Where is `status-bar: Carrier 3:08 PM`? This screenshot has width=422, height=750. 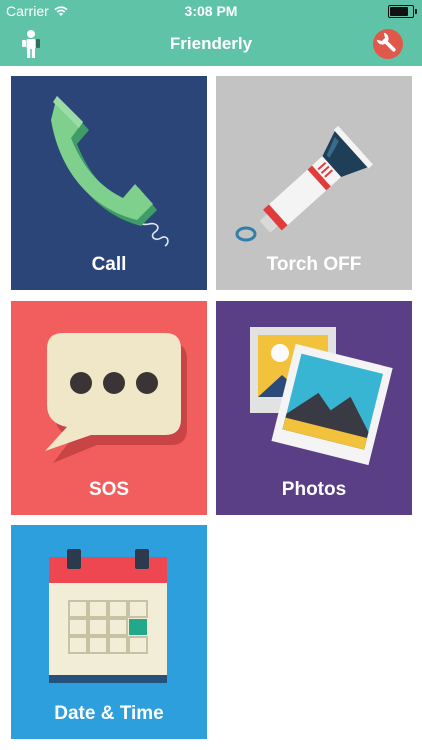
status-bar: Carrier 3:08 PM is located at coordinates (211, 11).